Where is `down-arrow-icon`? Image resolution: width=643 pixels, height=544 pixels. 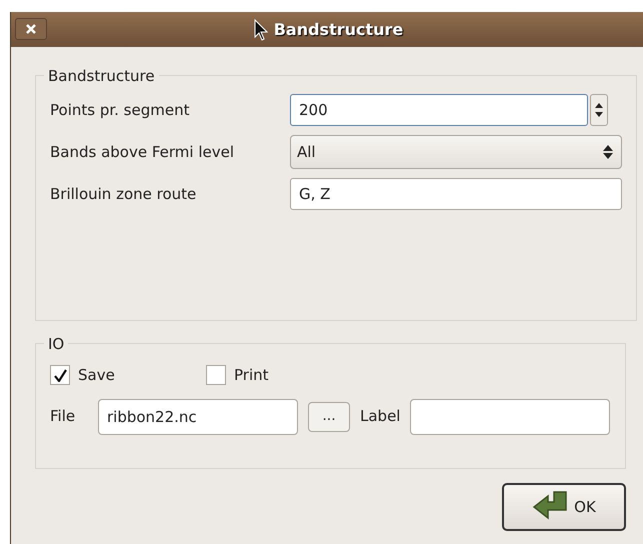
down-arrow-icon is located at coordinates (599, 114).